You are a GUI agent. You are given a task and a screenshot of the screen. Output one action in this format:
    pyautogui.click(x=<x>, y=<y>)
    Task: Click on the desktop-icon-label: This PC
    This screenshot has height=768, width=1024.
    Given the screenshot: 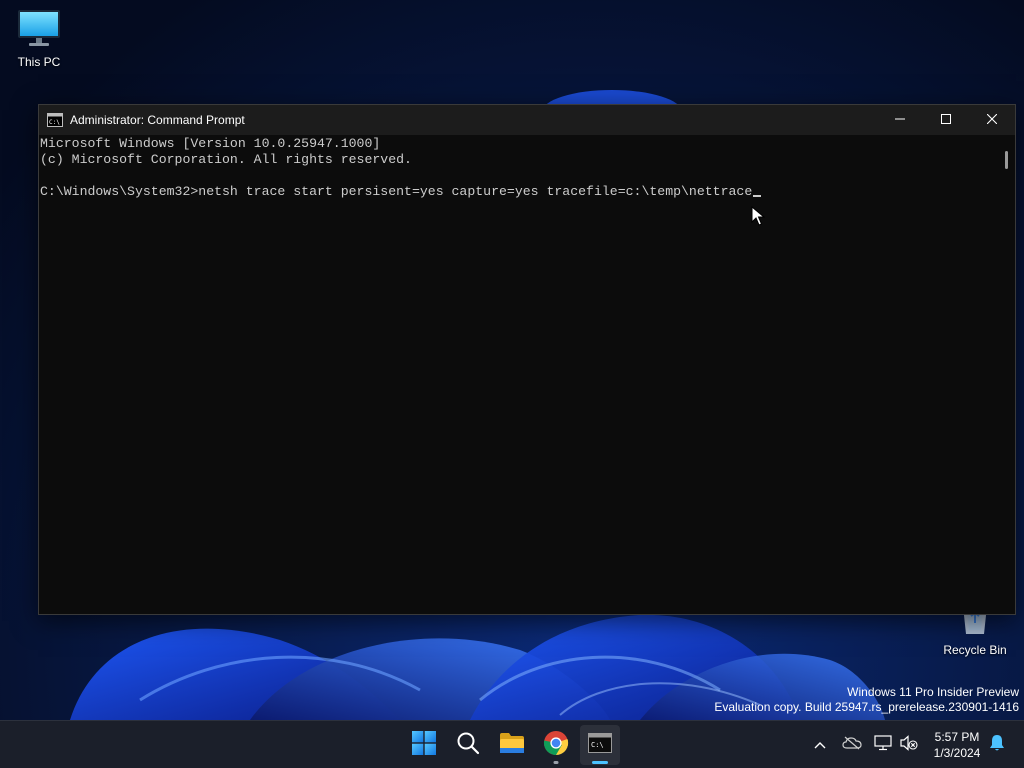 What is the action you would take?
    pyautogui.click(x=39, y=62)
    